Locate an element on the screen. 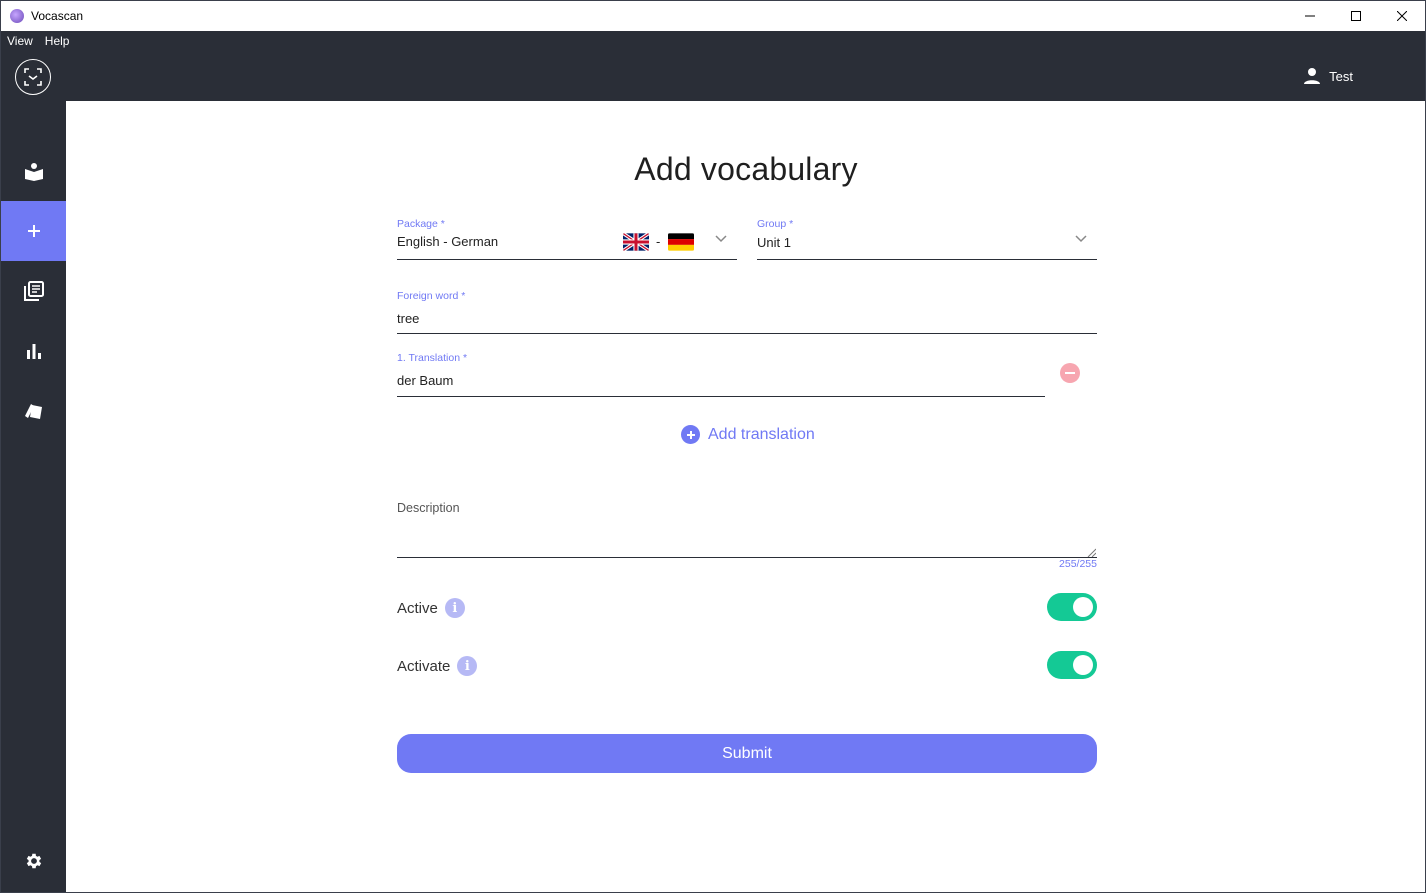 This screenshot has width=1426, height=893. settings-button is located at coordinates (33, 861).